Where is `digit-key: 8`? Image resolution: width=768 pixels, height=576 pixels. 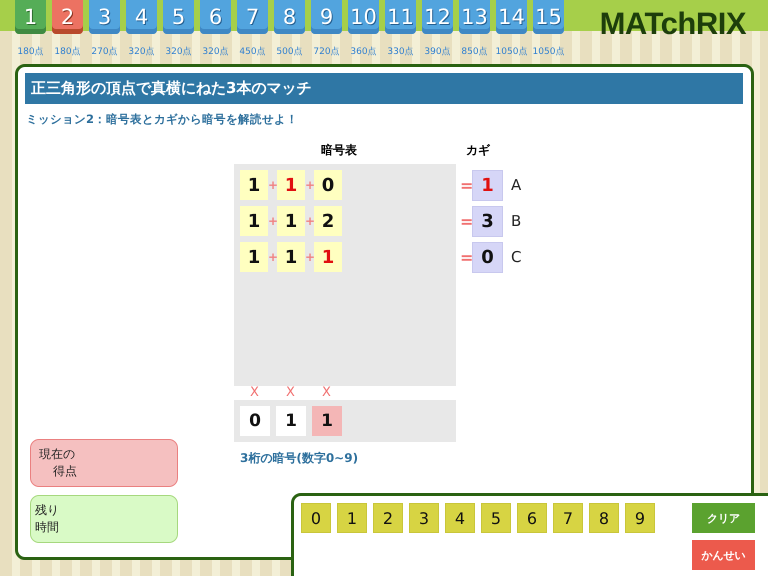 digit-key: 8 is located at coordinates (604, 518).